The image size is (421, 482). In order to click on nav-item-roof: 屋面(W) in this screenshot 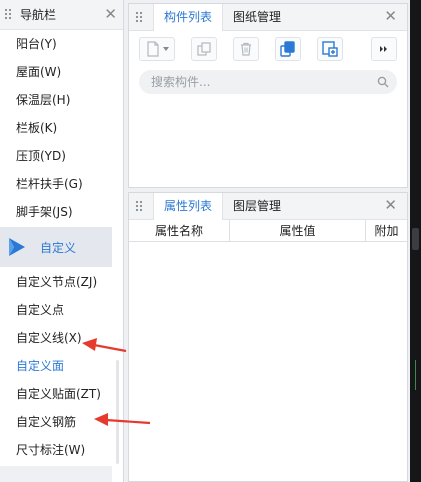, I will do `click(56, 72)`.